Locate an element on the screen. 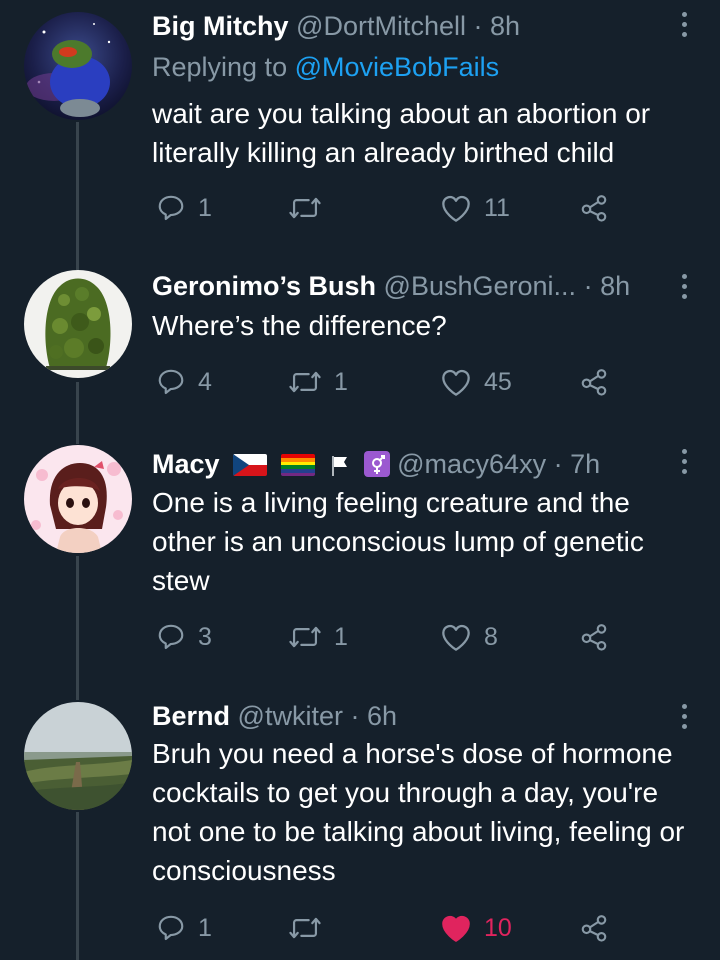  replying-to-label: Replying to is located at coordinates (220, 67).